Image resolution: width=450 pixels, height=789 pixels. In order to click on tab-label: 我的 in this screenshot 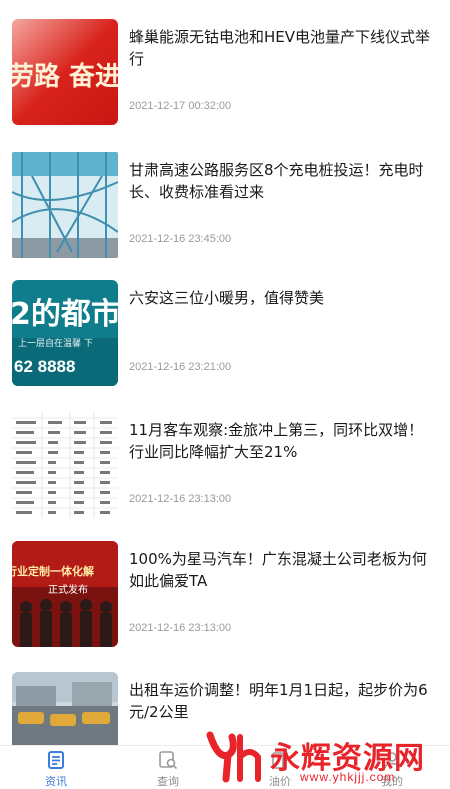, I will do `click(392, 782)`.